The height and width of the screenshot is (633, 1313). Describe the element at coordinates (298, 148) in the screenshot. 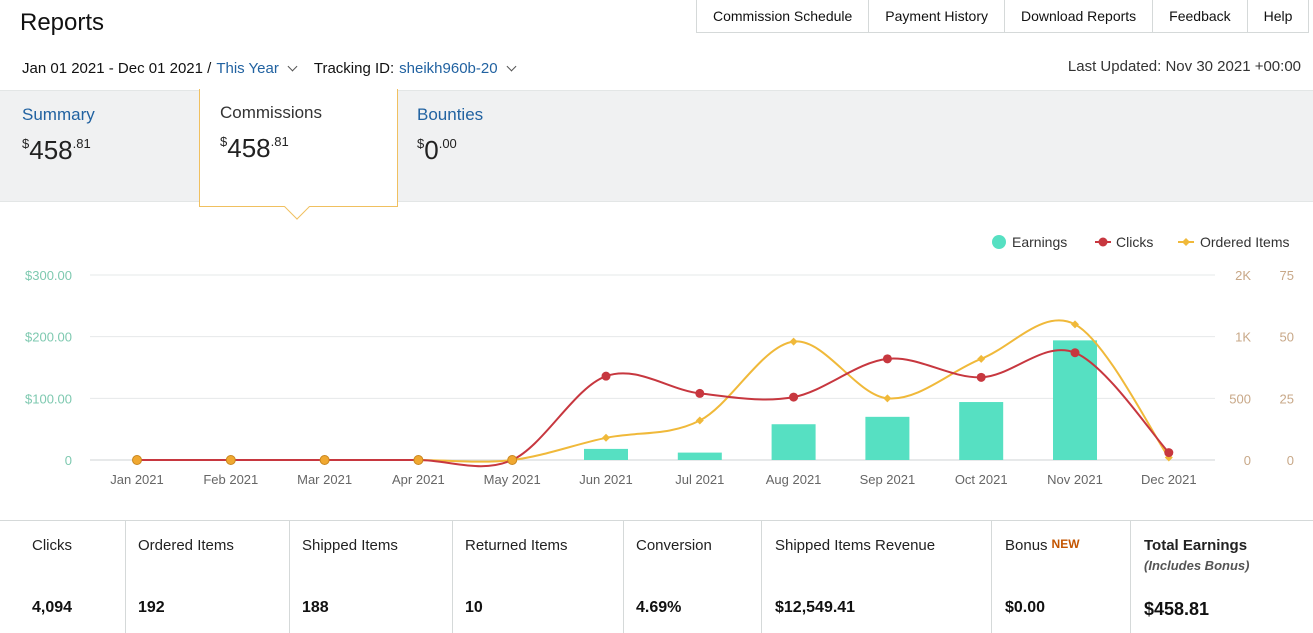

I see `commissions-amount: $ 458 .81` at that location.